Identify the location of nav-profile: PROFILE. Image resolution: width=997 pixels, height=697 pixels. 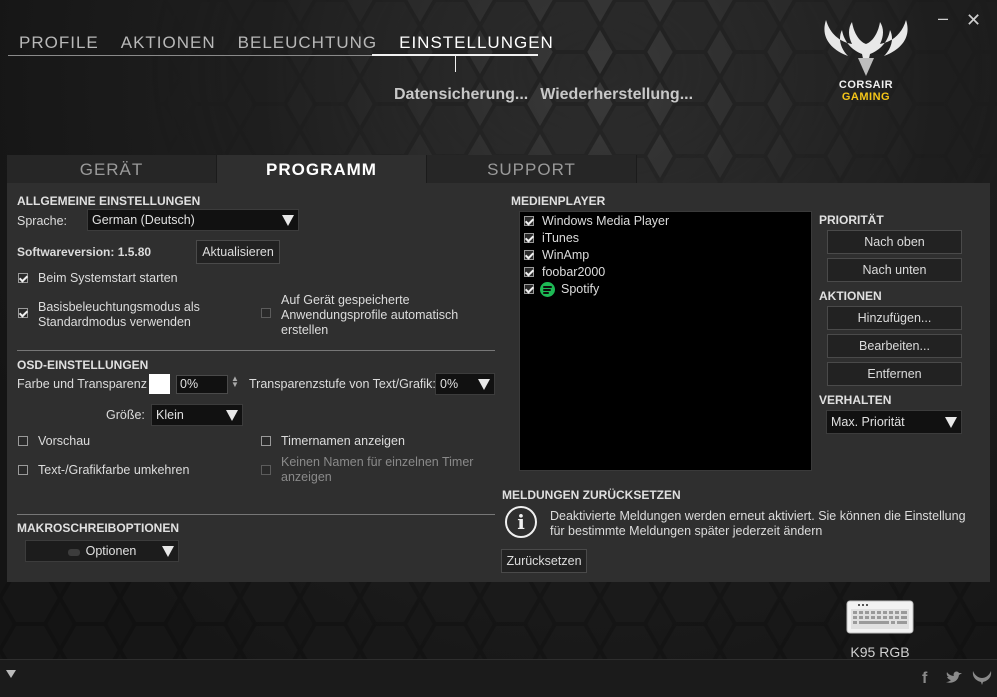
(59, 44).